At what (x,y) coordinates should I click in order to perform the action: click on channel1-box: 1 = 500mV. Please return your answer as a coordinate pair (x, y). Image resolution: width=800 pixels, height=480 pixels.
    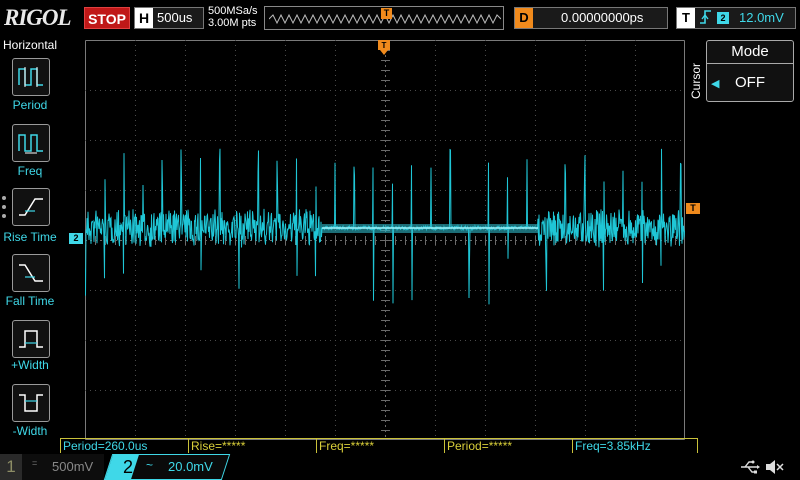
    Looking at the image, I should click on (52, 467).